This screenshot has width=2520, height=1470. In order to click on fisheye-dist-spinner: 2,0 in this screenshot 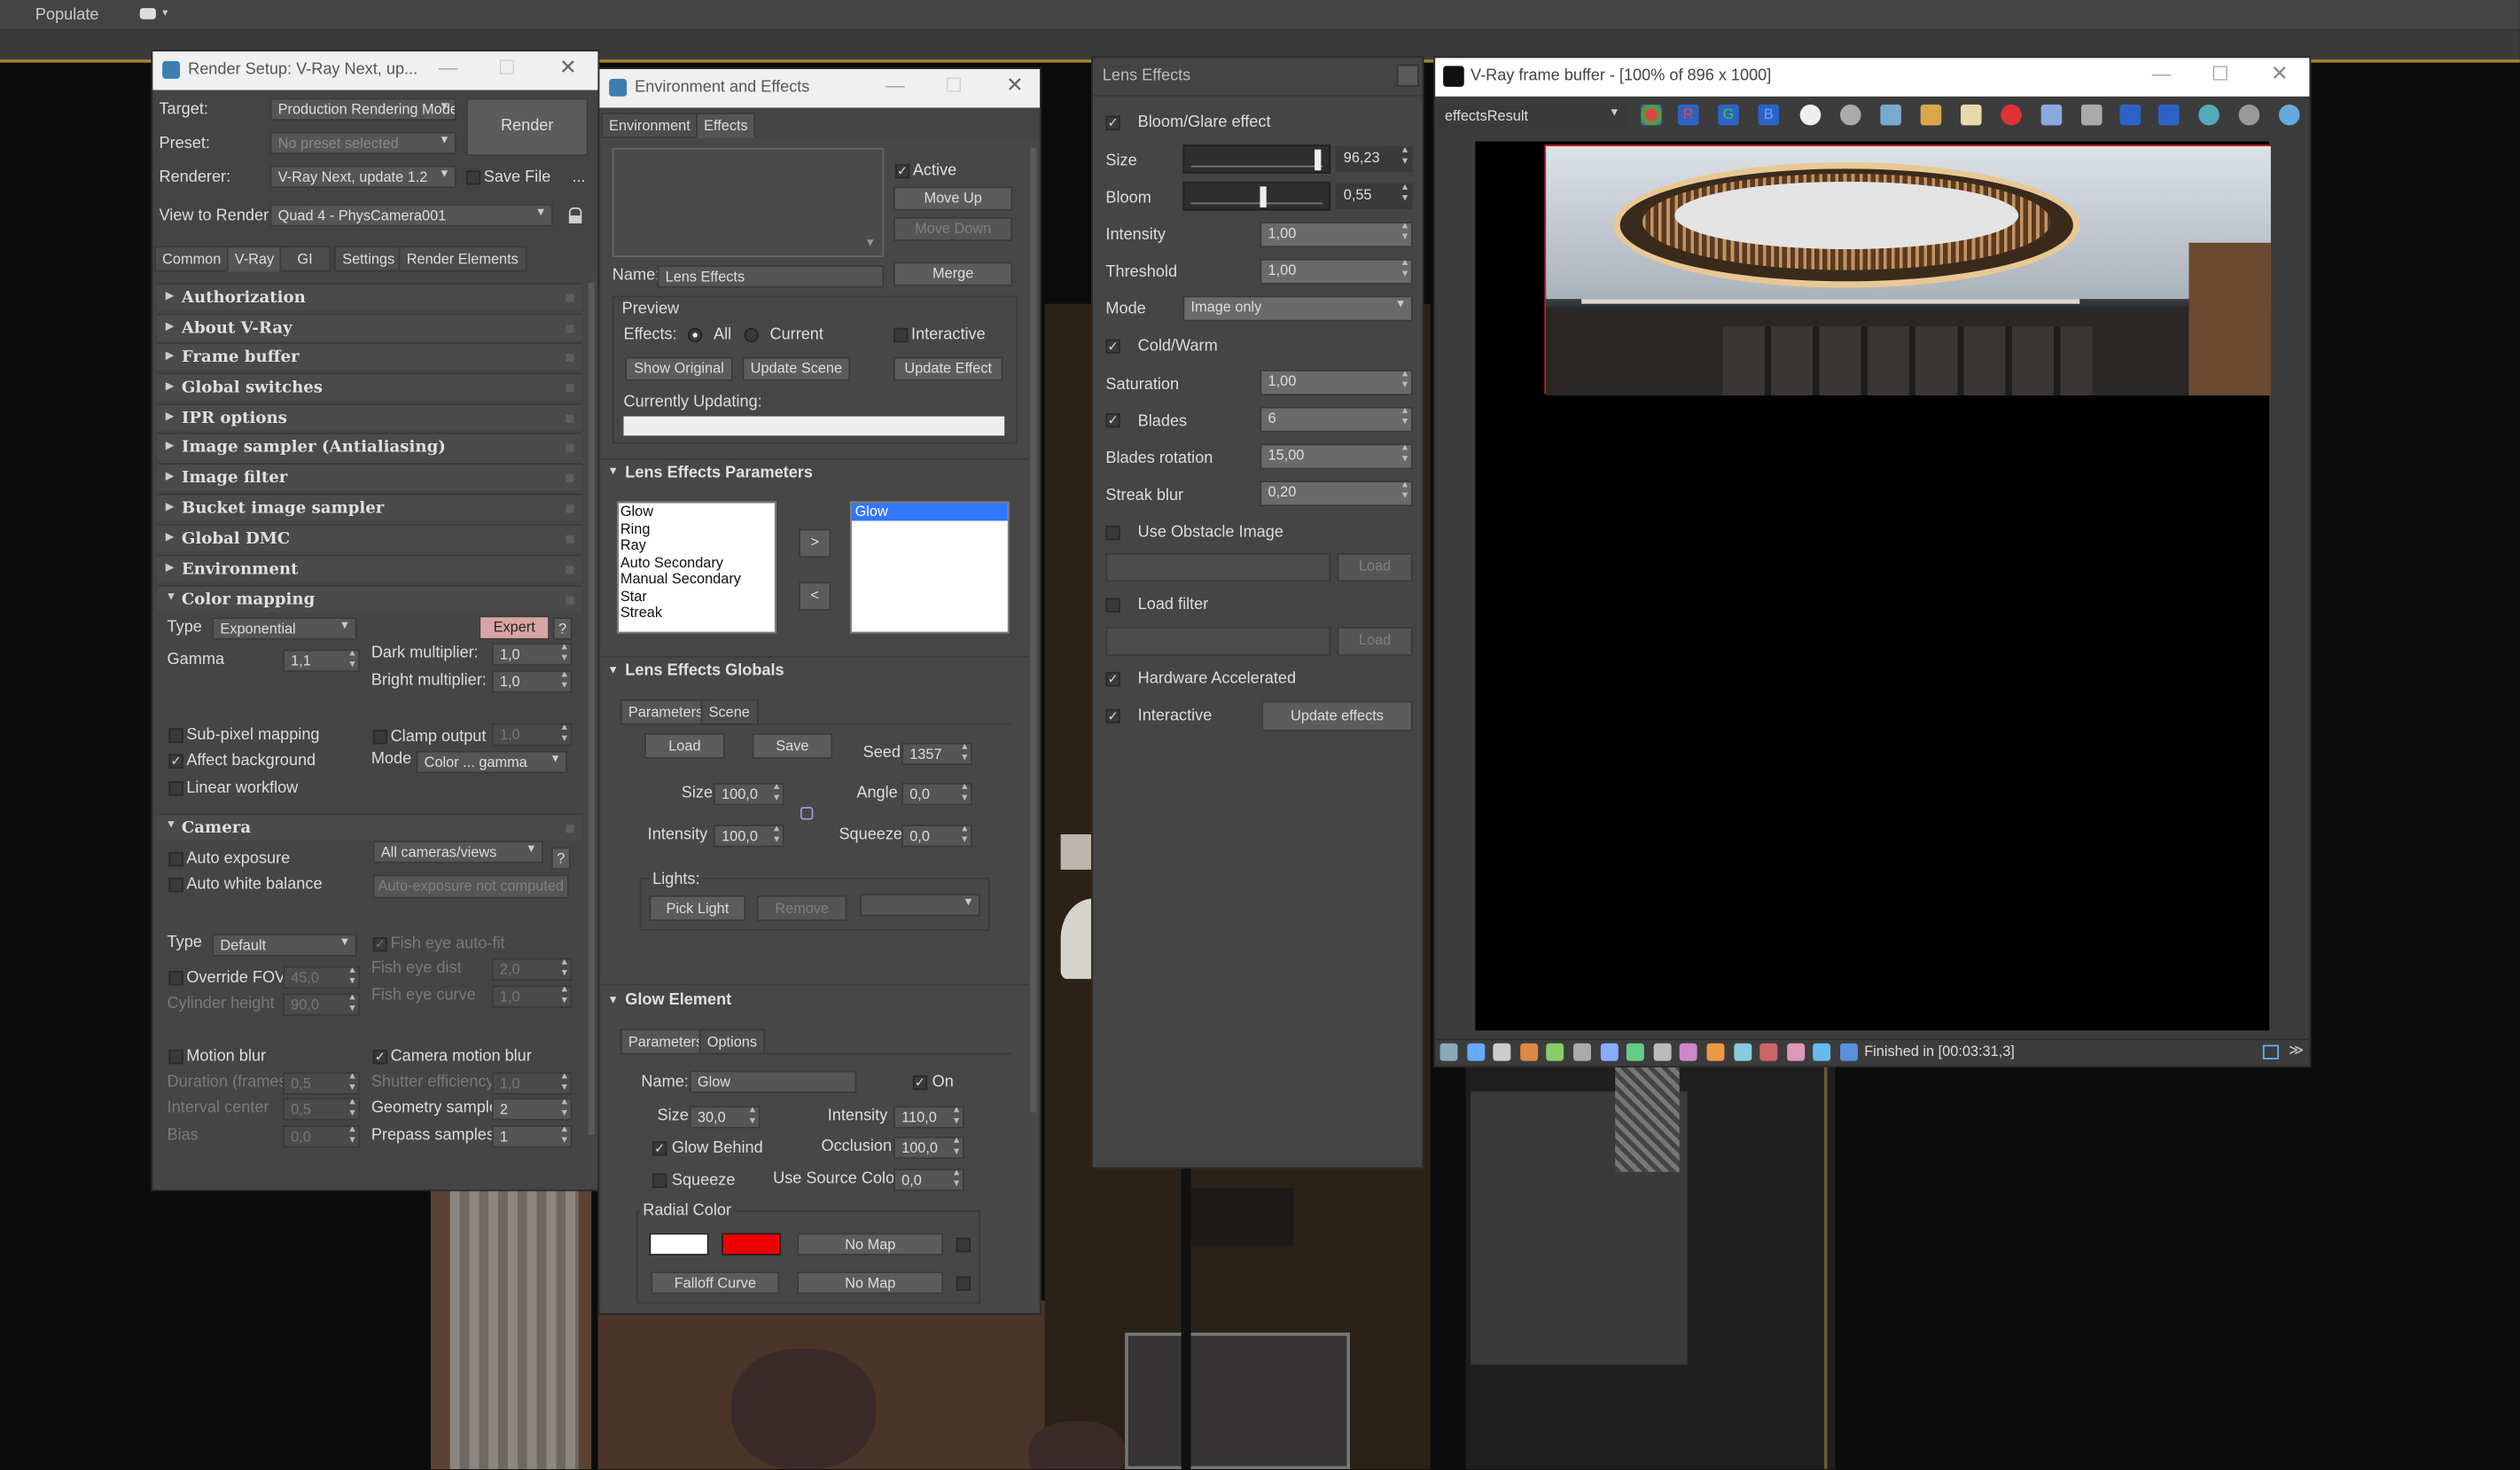, I will do `click(532, 970)`.